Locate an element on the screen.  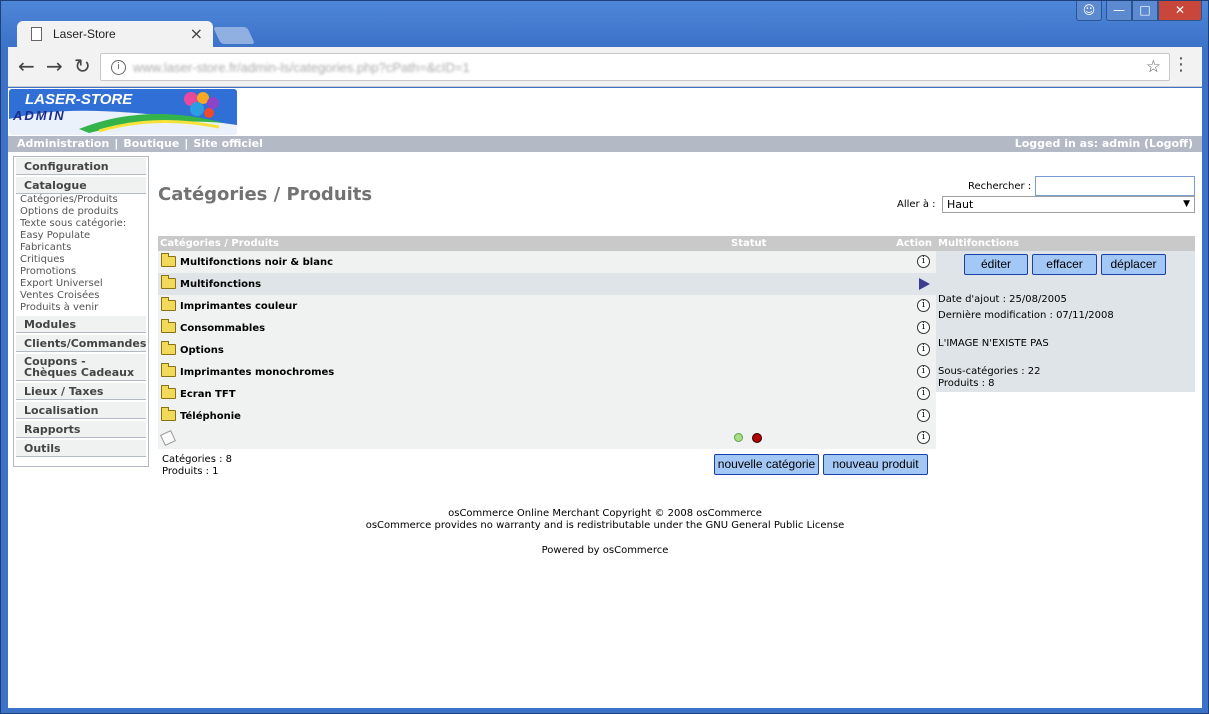
bookmark-star-icon: ☆ is located at coordinates (1153, 67).